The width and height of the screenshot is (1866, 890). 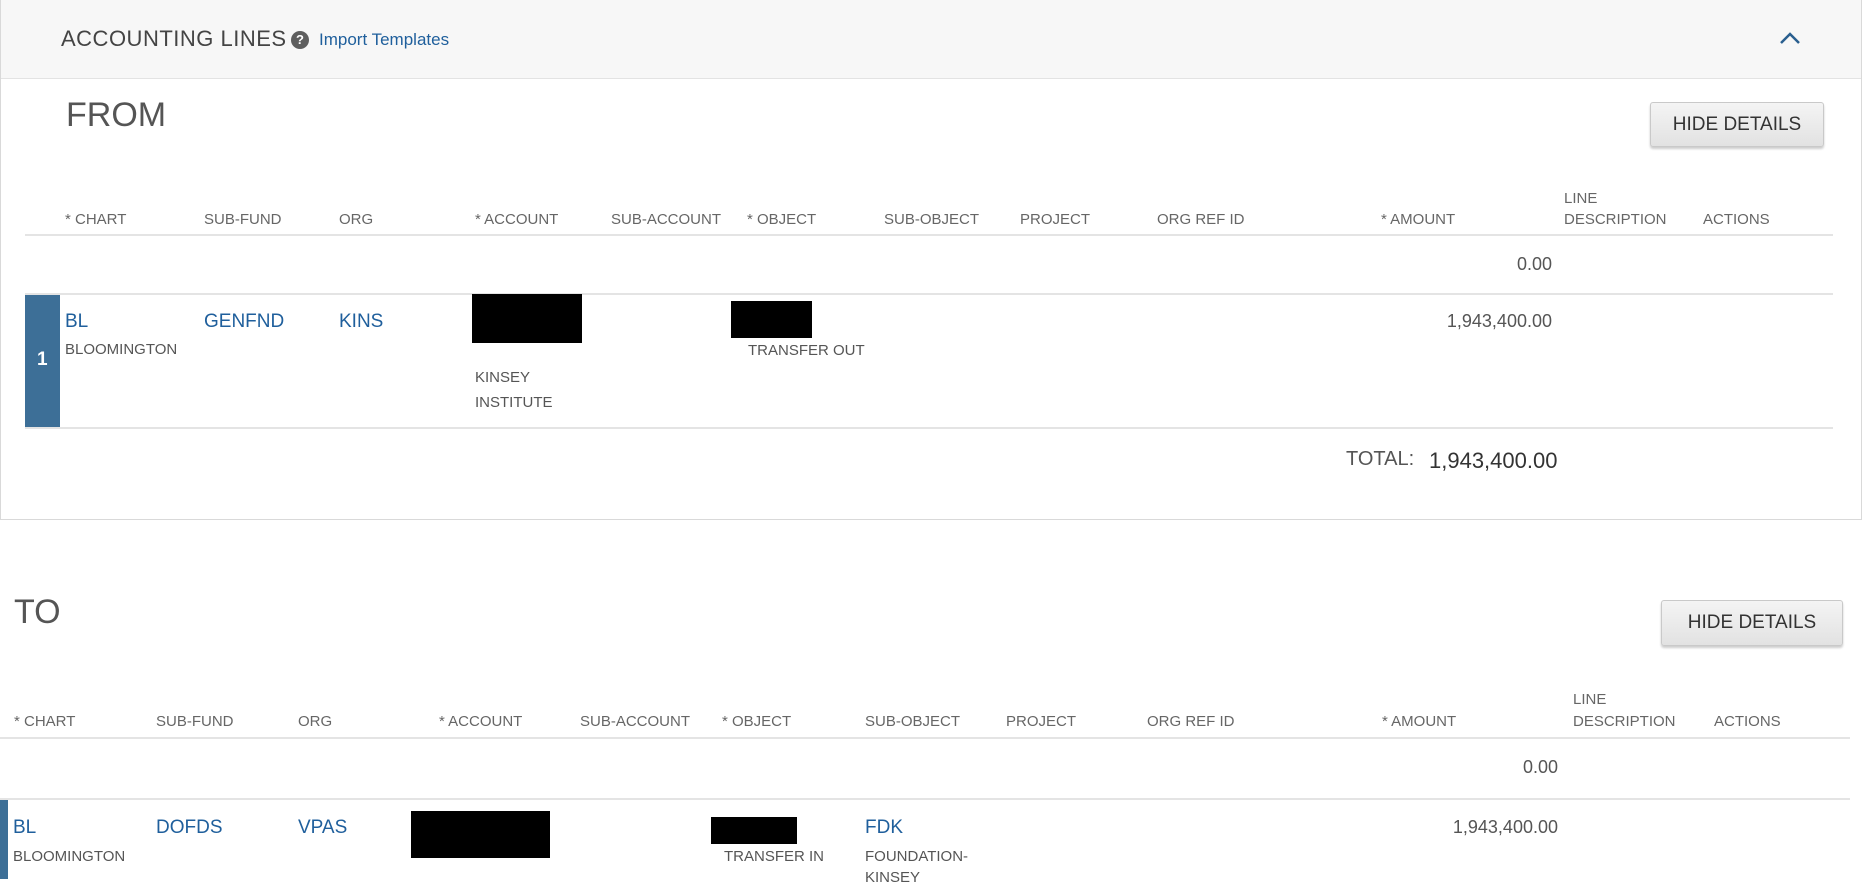 I want to click on object-name: TRANSFER OUT, so click(x=806, y=350).